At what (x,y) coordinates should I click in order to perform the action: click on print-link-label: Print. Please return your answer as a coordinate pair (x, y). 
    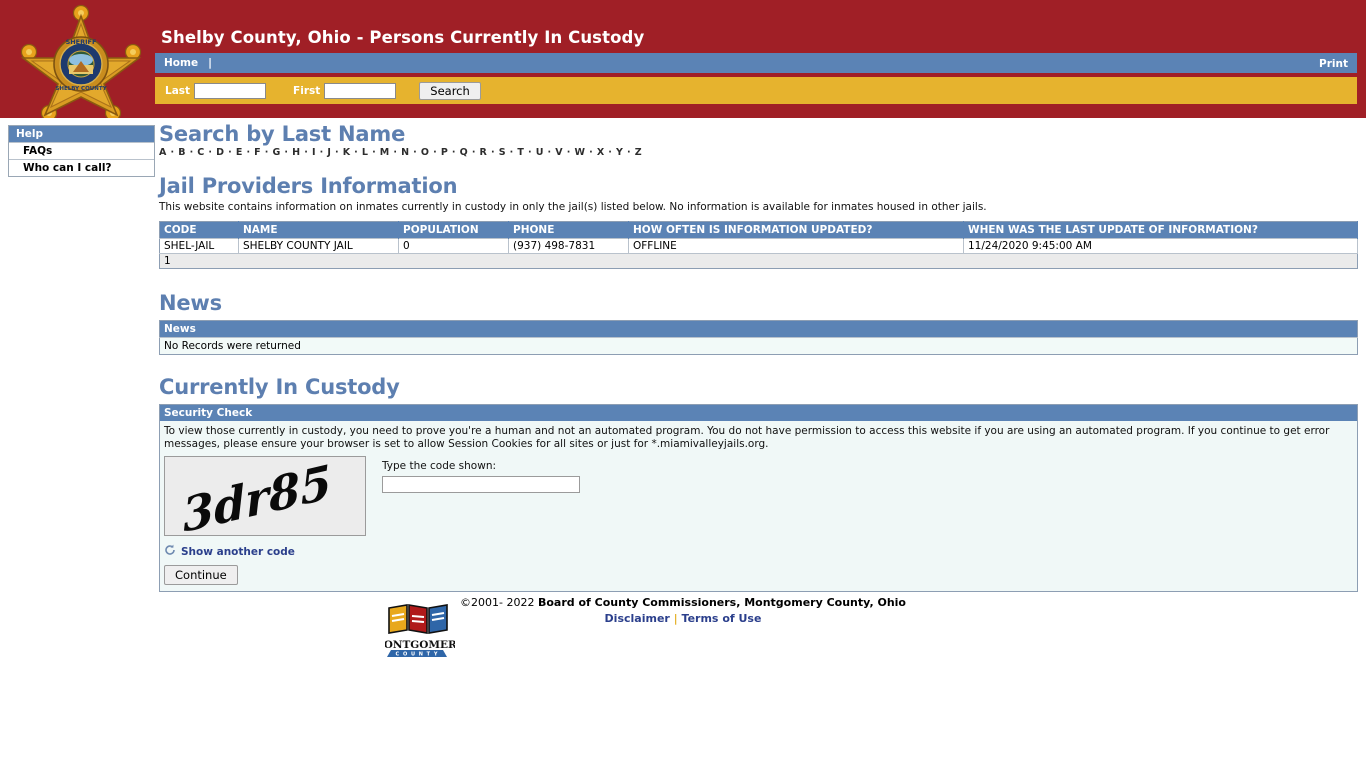
    Looking at the image, I should click on (1333, 64).